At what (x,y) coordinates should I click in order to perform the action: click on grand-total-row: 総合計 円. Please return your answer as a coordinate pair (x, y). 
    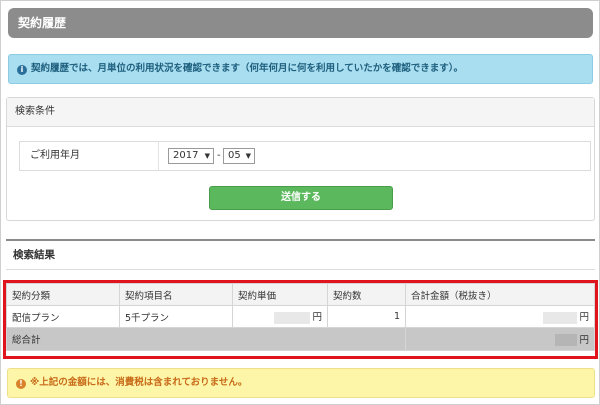
    Looking at the image, I should click on (300, 339).